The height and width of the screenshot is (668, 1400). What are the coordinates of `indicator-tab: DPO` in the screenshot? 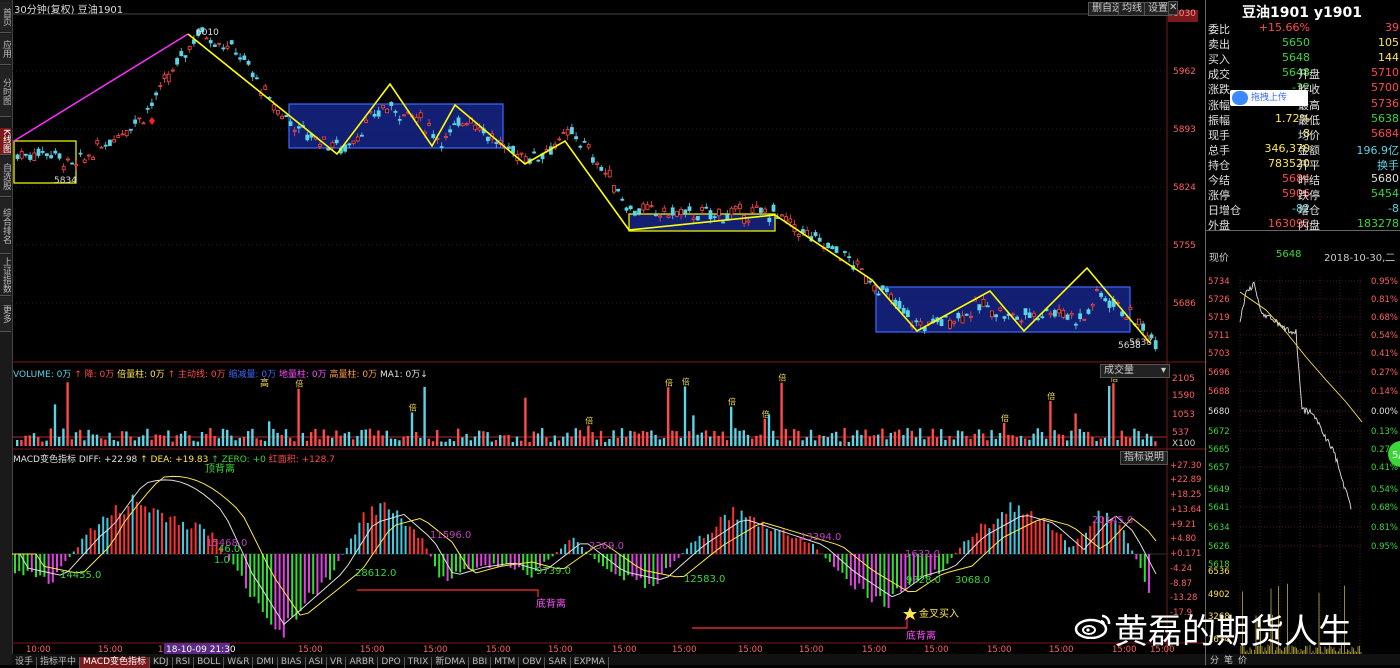 It's located at (391, 662).